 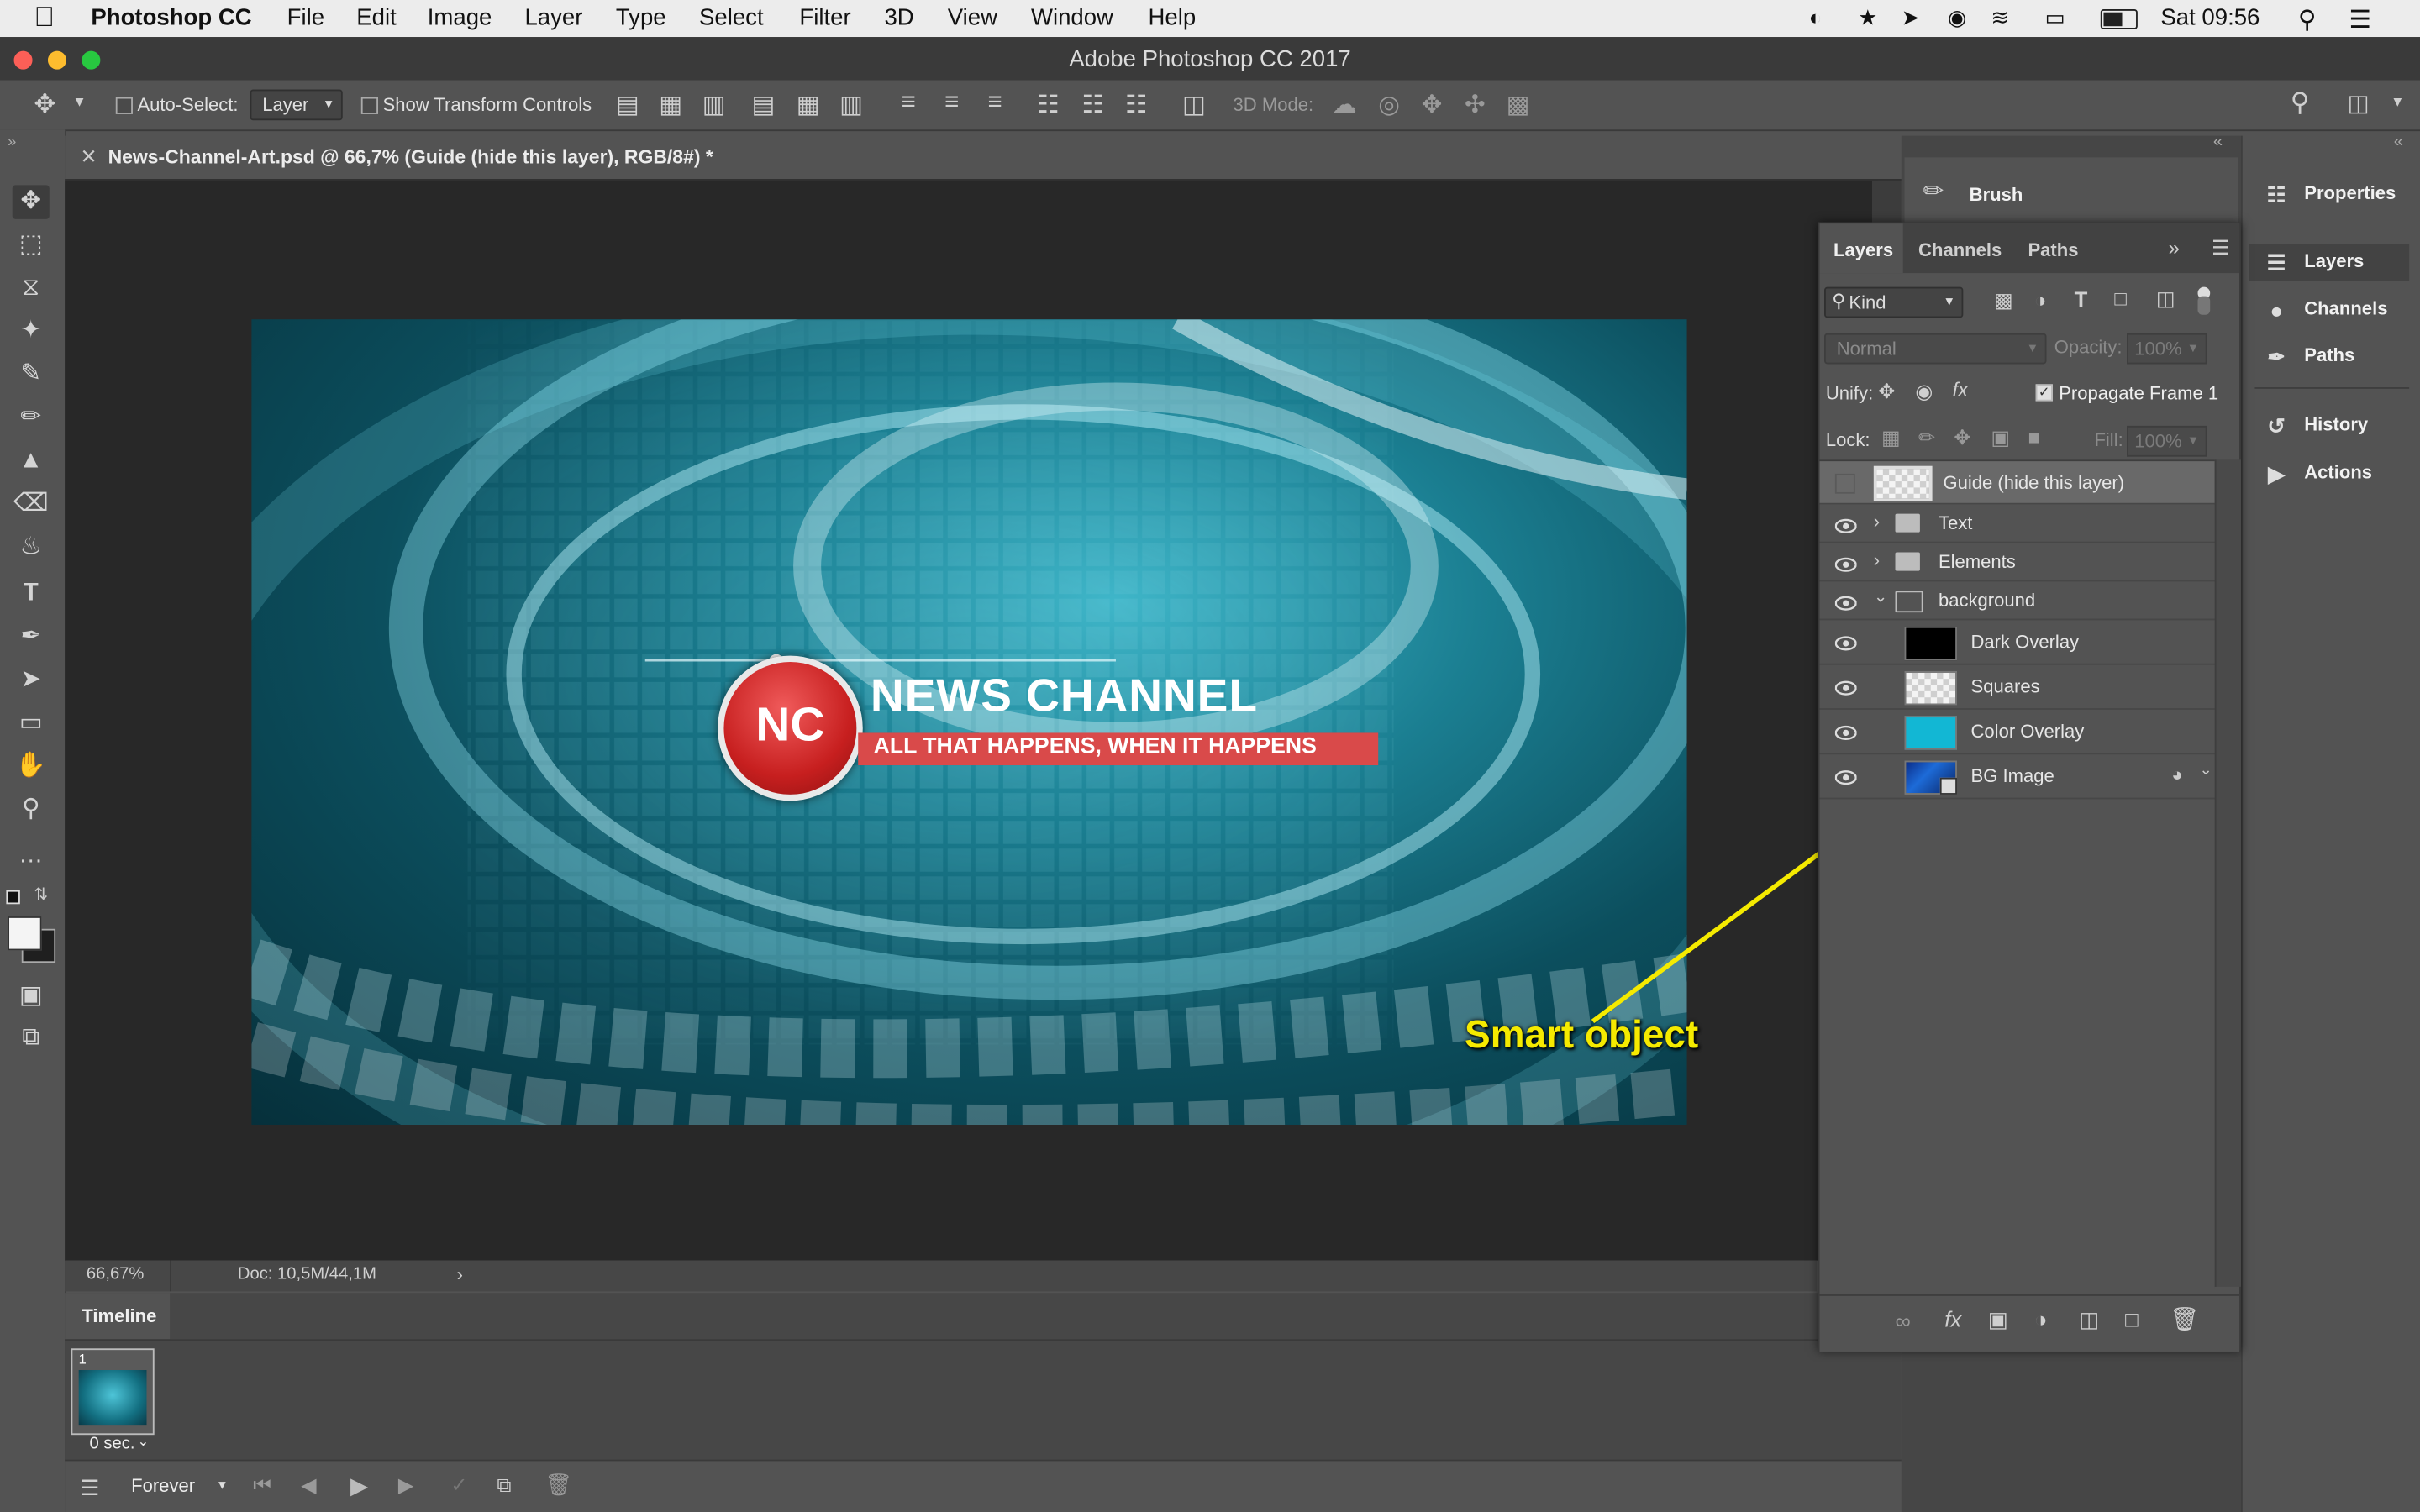 I want to click on align-bottom-icon: ▥, so click(x=714, y=105).